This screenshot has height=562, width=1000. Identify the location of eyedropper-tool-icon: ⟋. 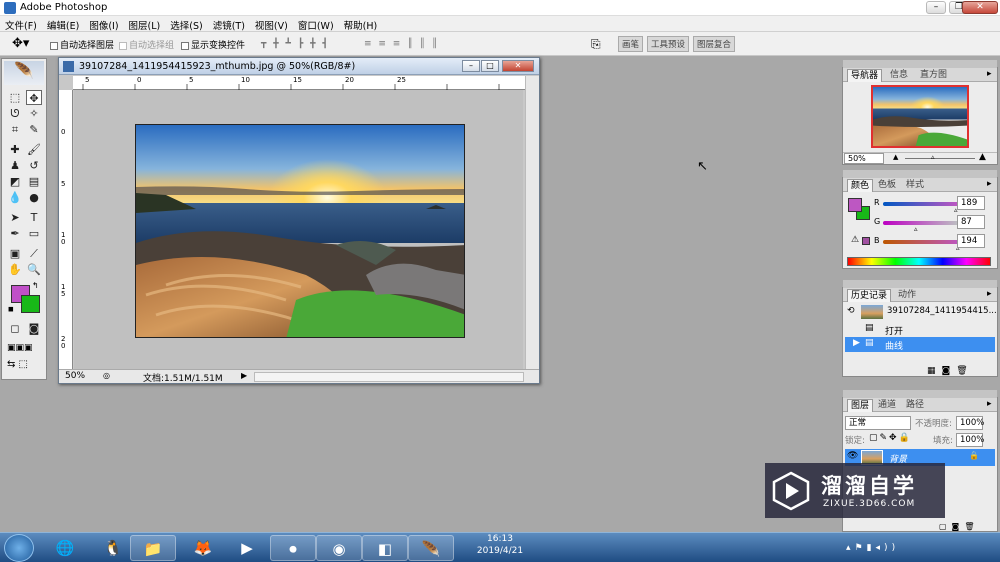
(34, 253).